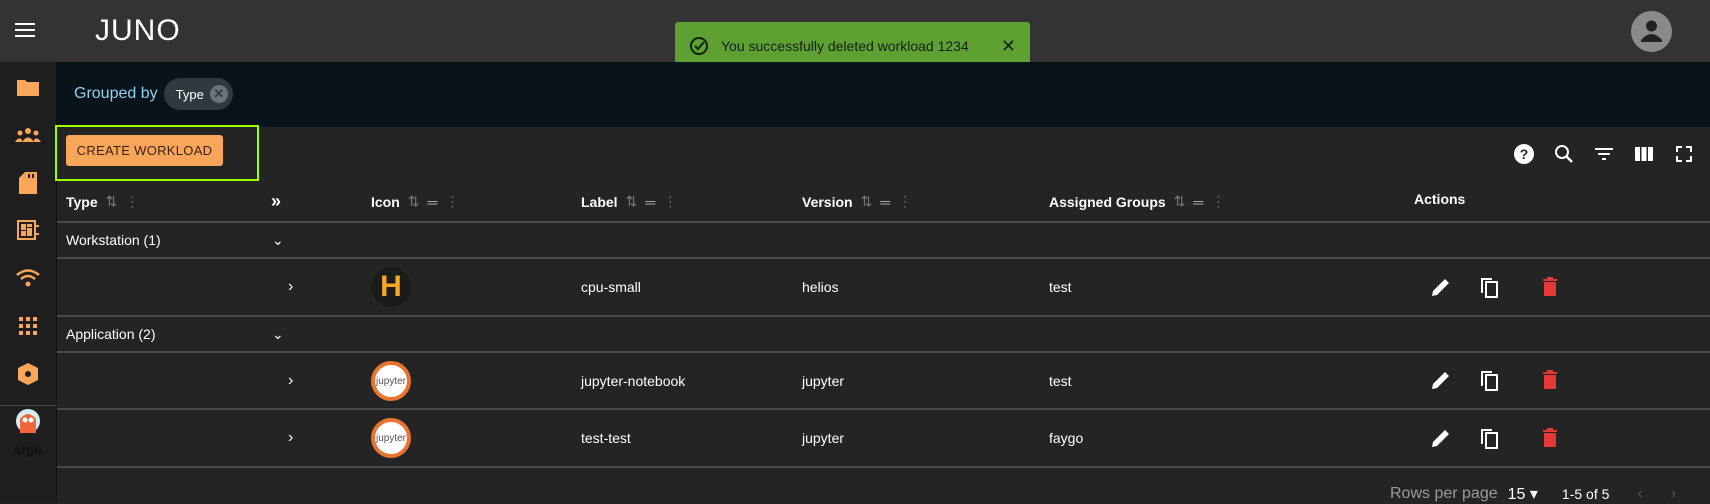 The height and width of the screenshot is (504, 1710). Describe the element at coordinates (1440, 198) in the screenshot. I see `column-header-actions: Actions` at that location.